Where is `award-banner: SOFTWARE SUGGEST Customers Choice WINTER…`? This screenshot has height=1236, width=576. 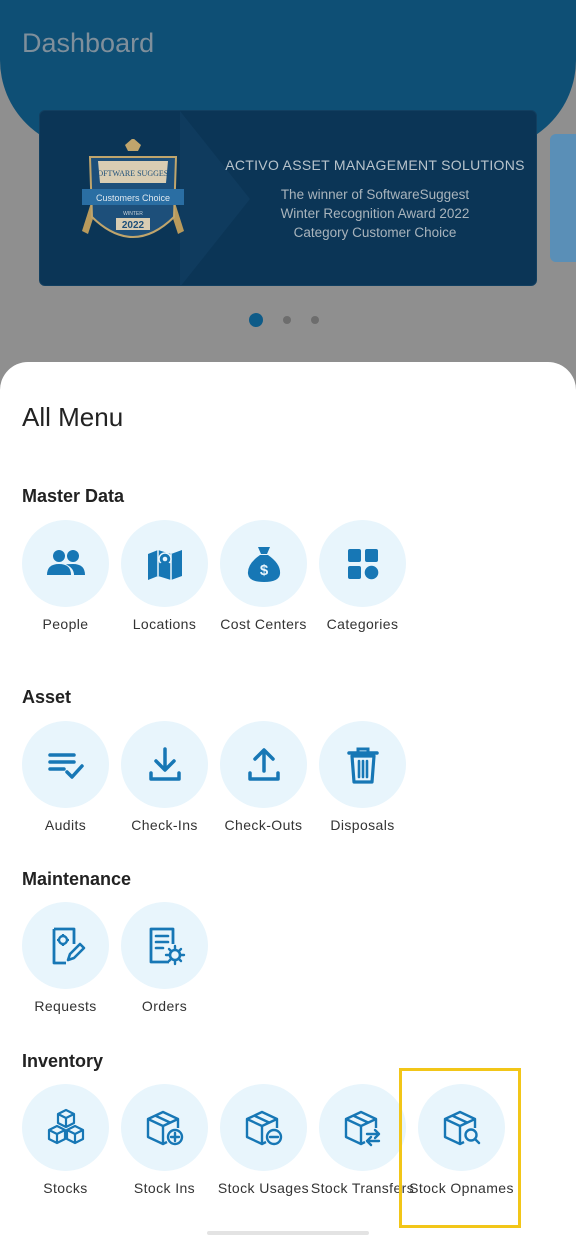 award-banner: SOFTWARE SUGGEST Customers Choice WINTER… is located at coordinates (288, 198).